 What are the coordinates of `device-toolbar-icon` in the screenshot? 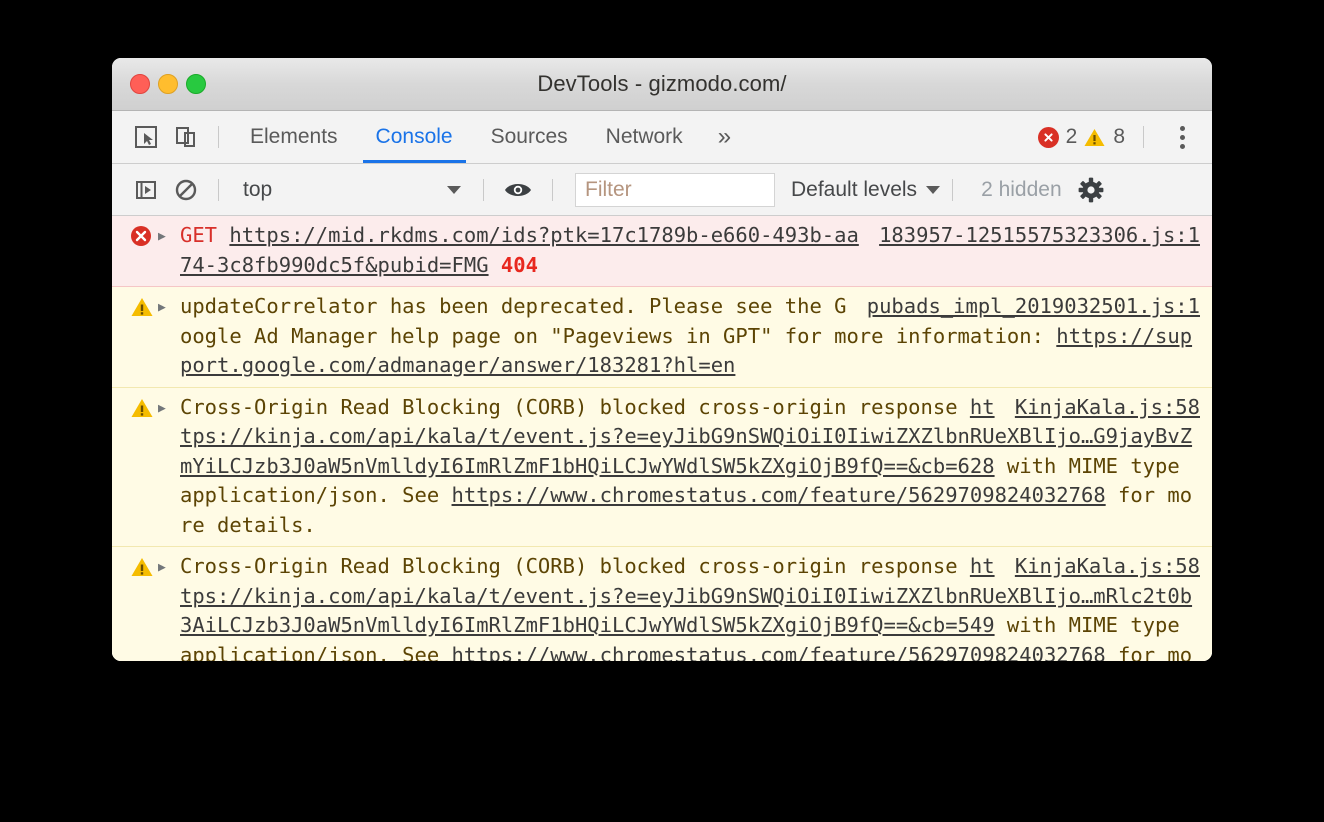 It's located at (186, 137).